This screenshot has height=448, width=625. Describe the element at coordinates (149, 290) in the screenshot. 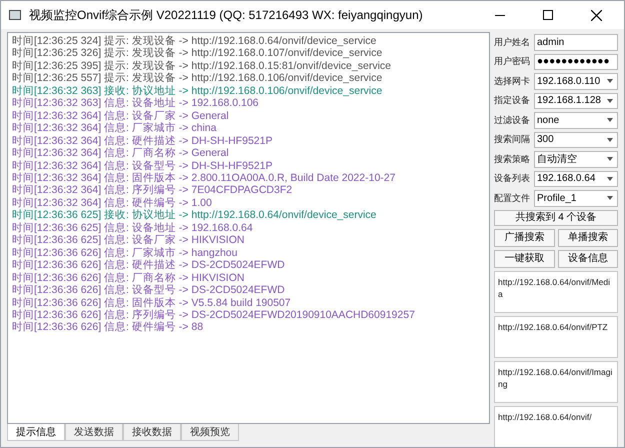

I see `log-line: 时间[12:36:36 626] 信息: 设备型号 -> DS-2CD5024EFWD` at that location.